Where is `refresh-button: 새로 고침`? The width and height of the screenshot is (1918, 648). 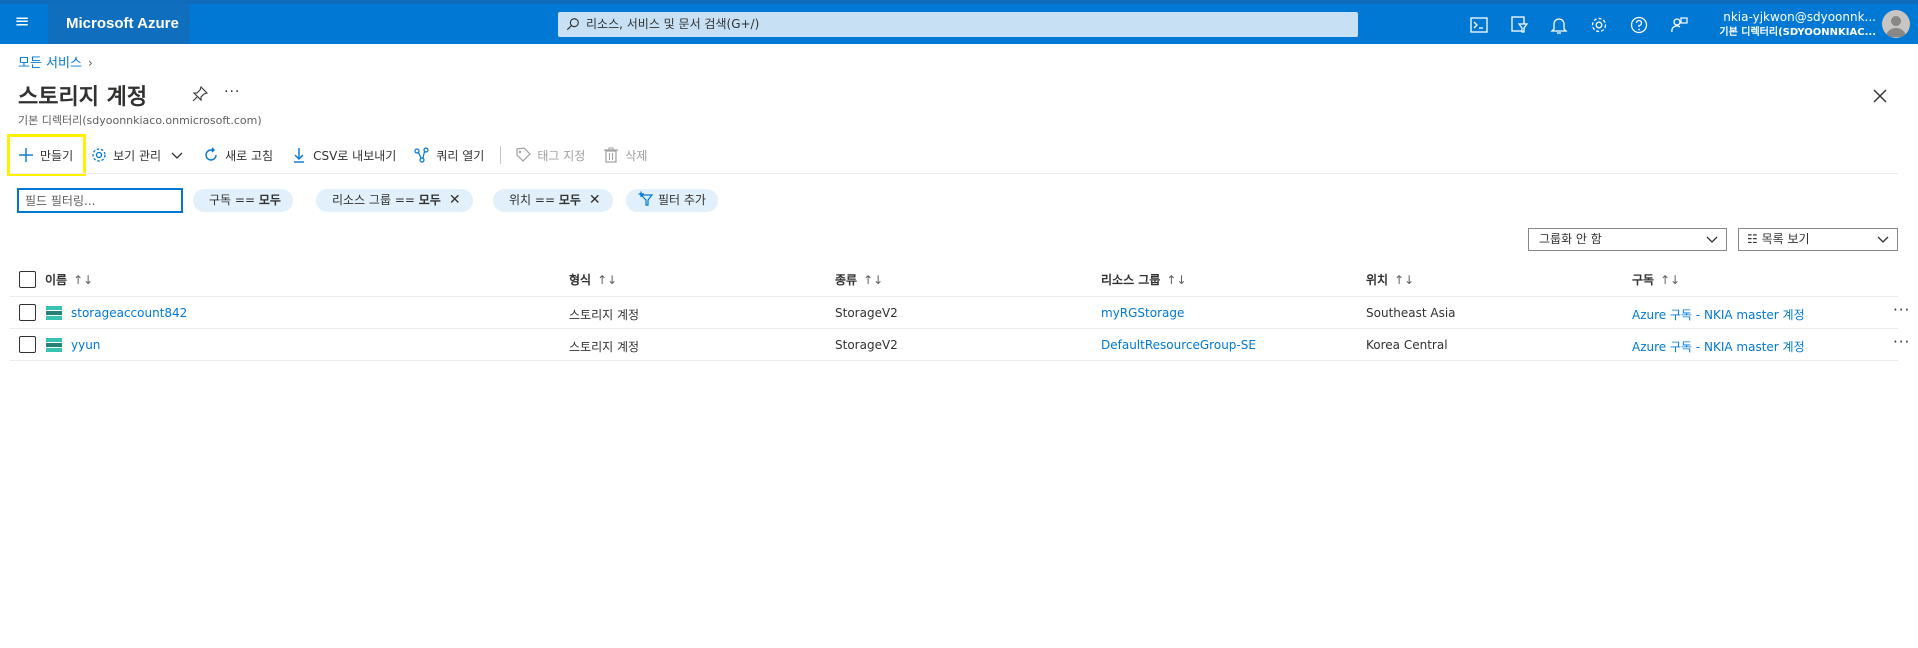
refresh-button: 새로 고침 is located at coordinates (239, 155).